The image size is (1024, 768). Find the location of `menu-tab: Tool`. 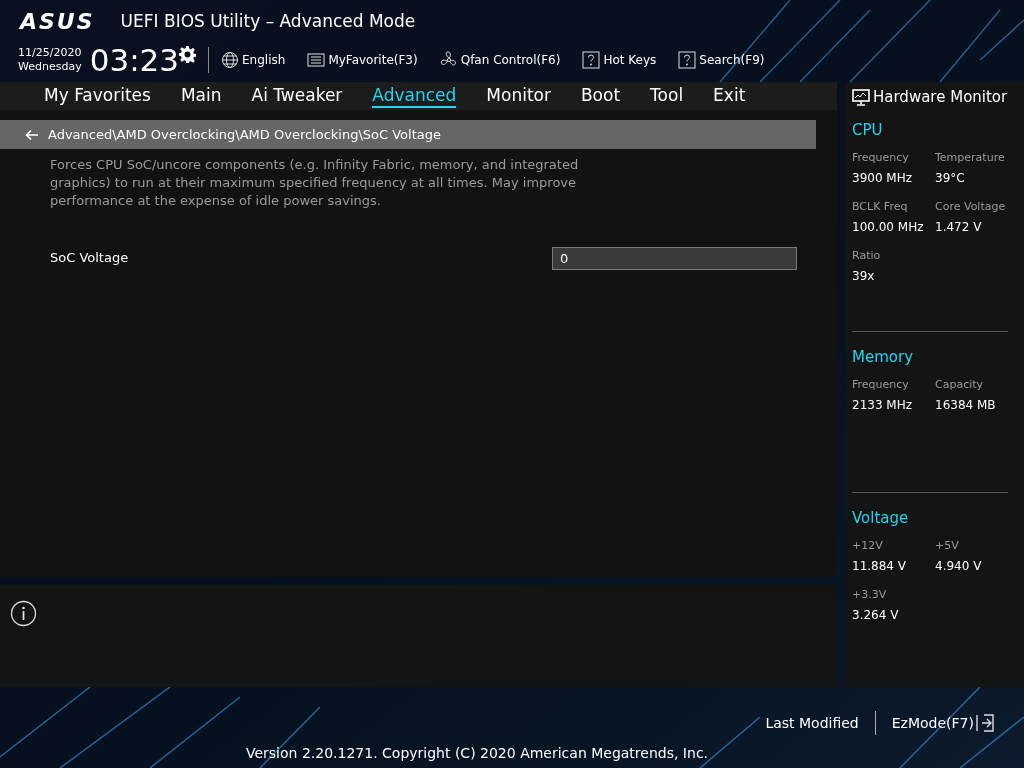

menu-tab: Tool is located at coordinates (667, 96).